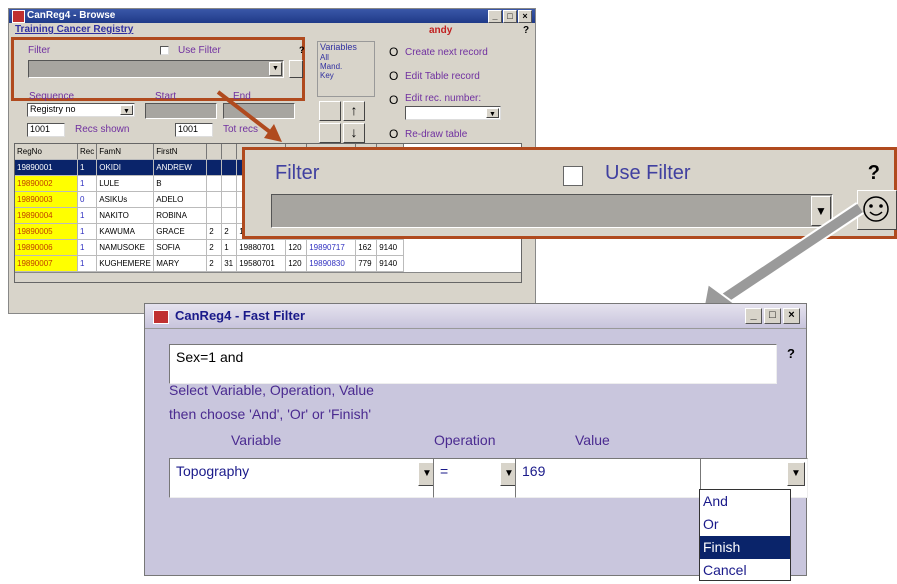 The width and height of the screenshot is (897, 584). Describe the element at coordinates (304, 478) in the screenshot. I see `variable-select: Topography ▼` at that location.